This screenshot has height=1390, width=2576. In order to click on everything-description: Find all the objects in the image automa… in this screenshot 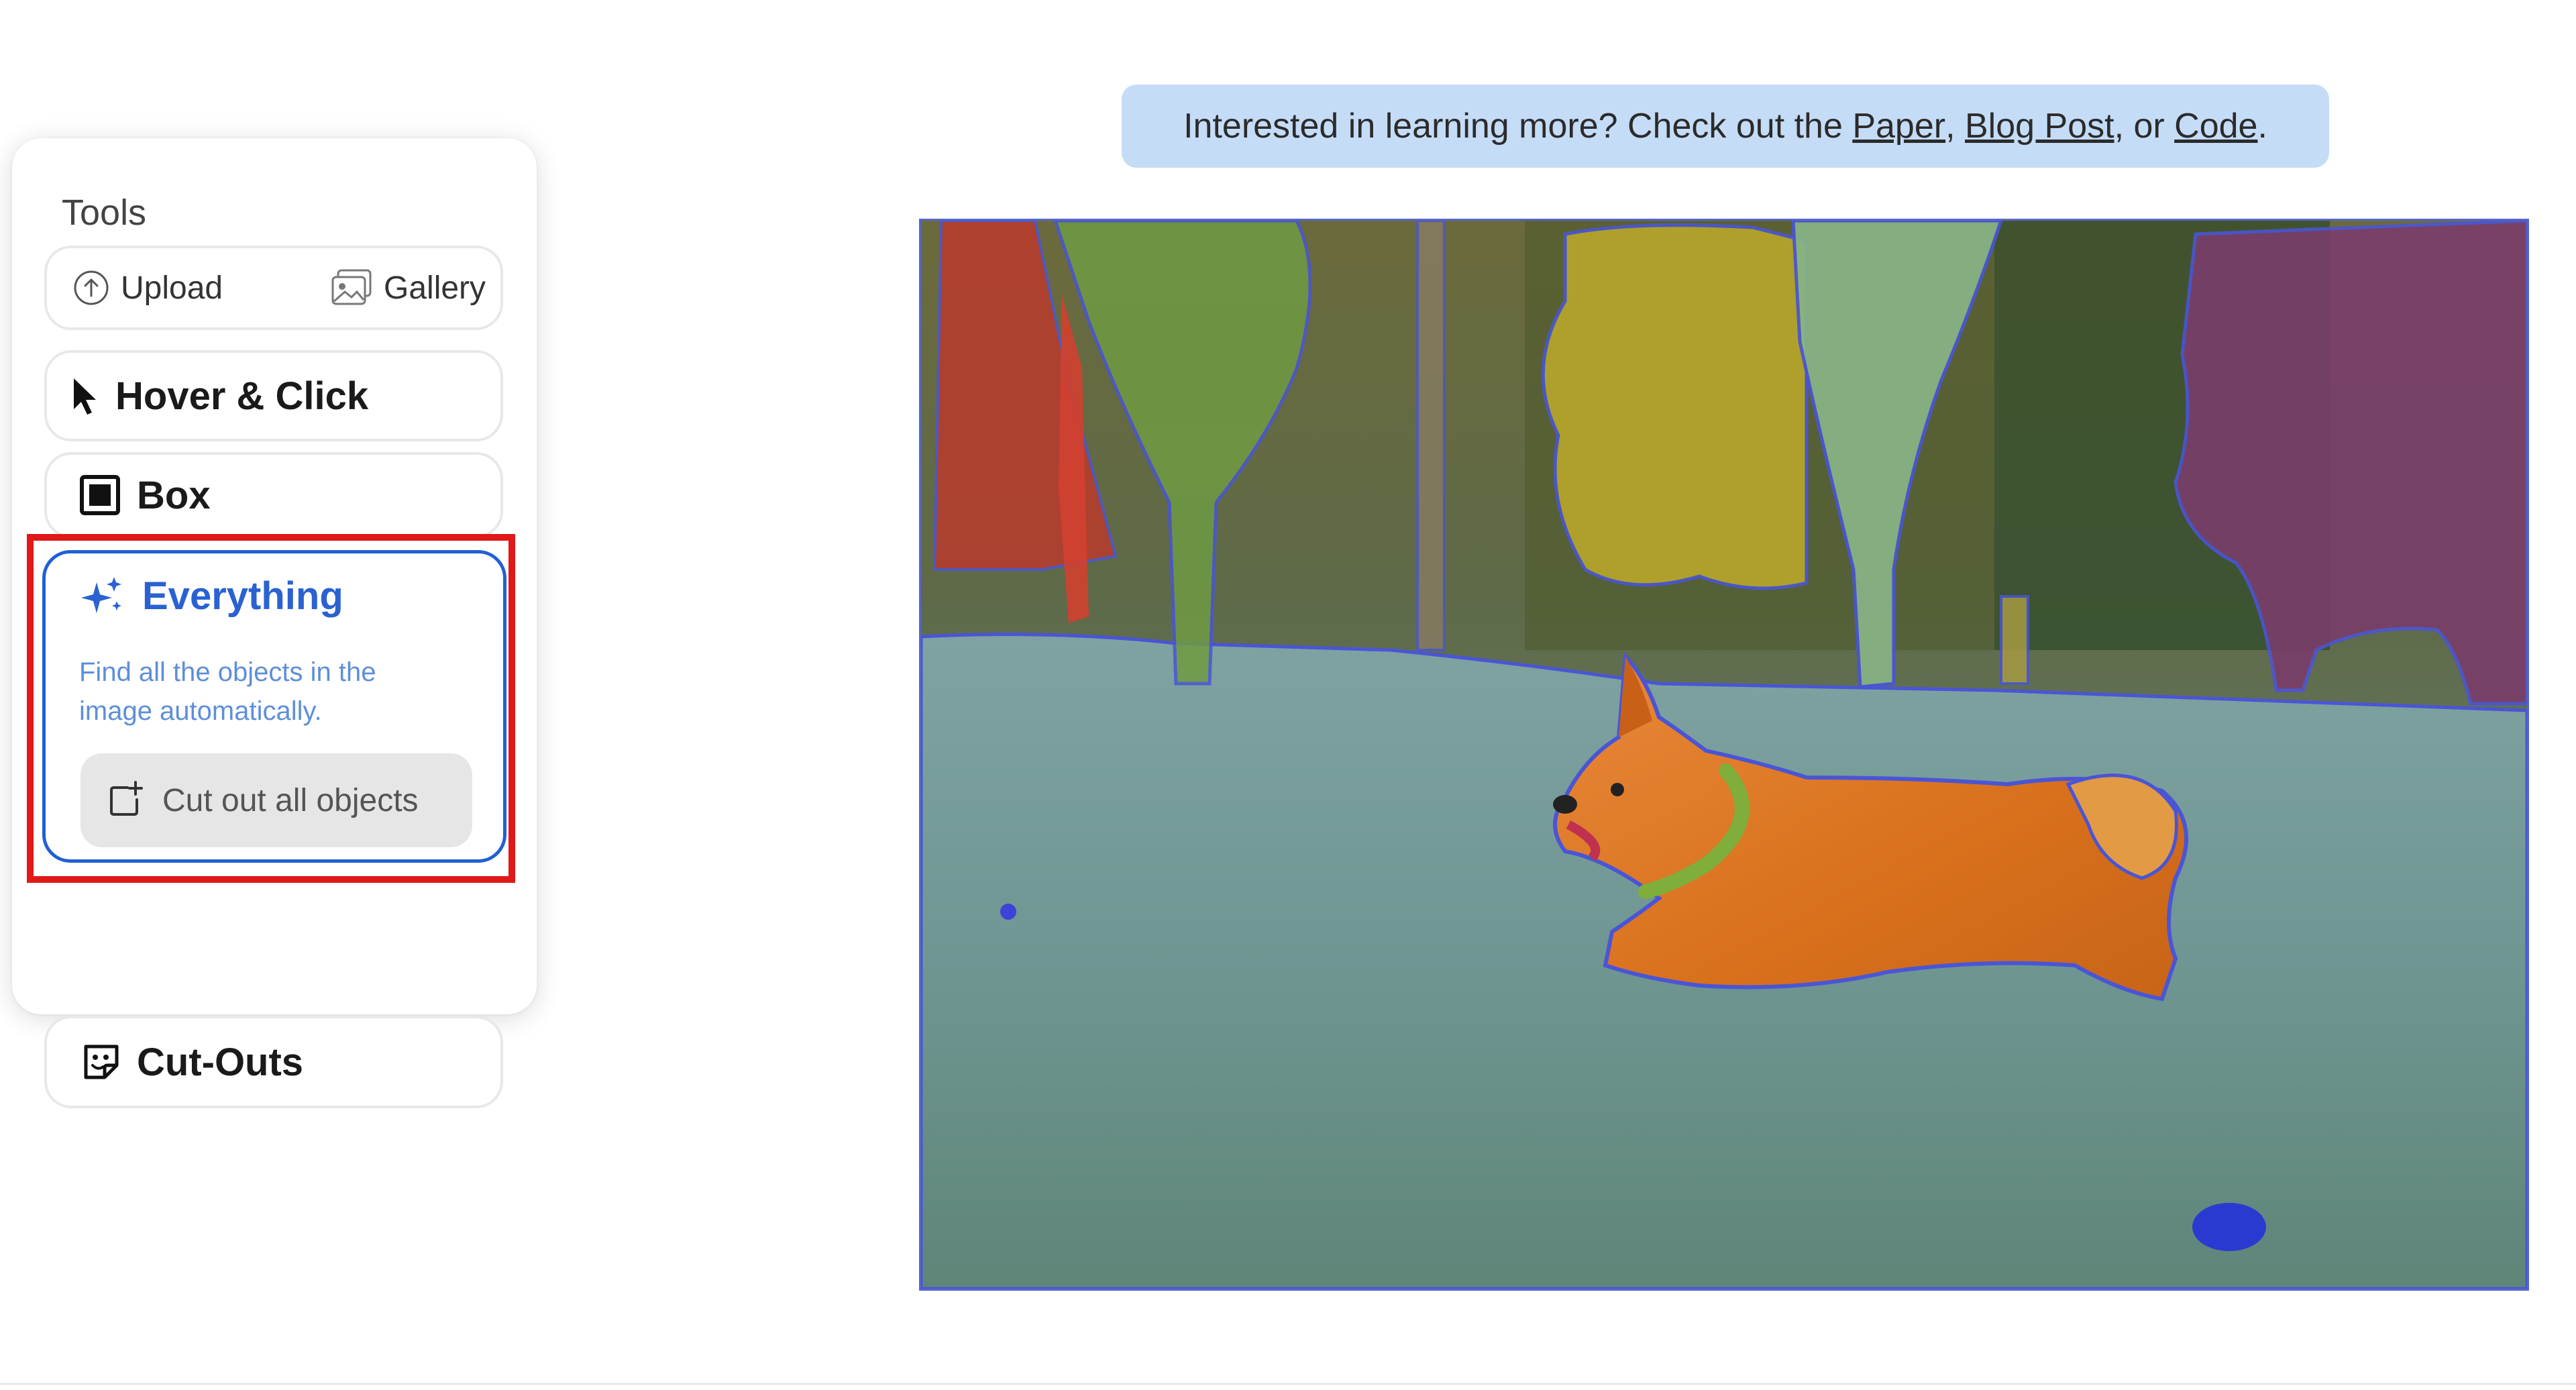, I will do `click(227, 691)`.